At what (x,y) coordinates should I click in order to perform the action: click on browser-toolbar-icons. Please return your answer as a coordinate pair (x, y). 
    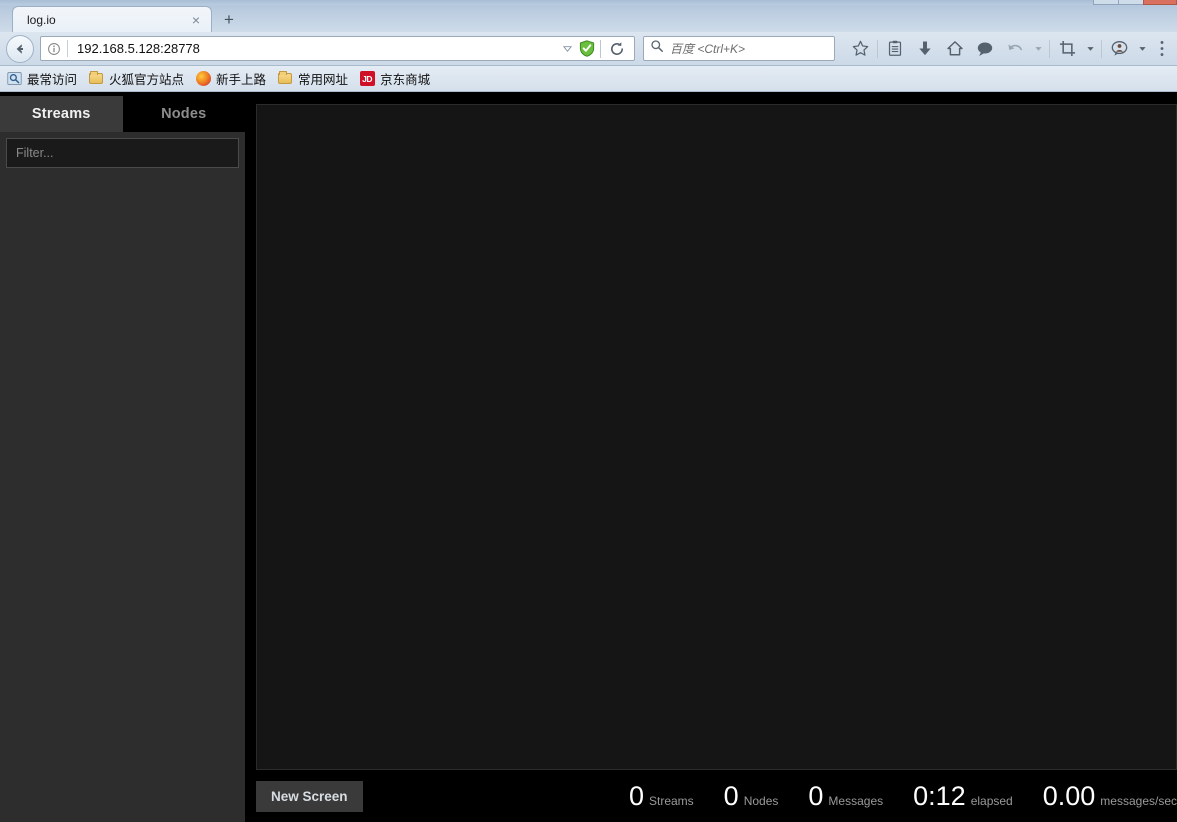
    Looking at the image, I should click on (1009, 49).